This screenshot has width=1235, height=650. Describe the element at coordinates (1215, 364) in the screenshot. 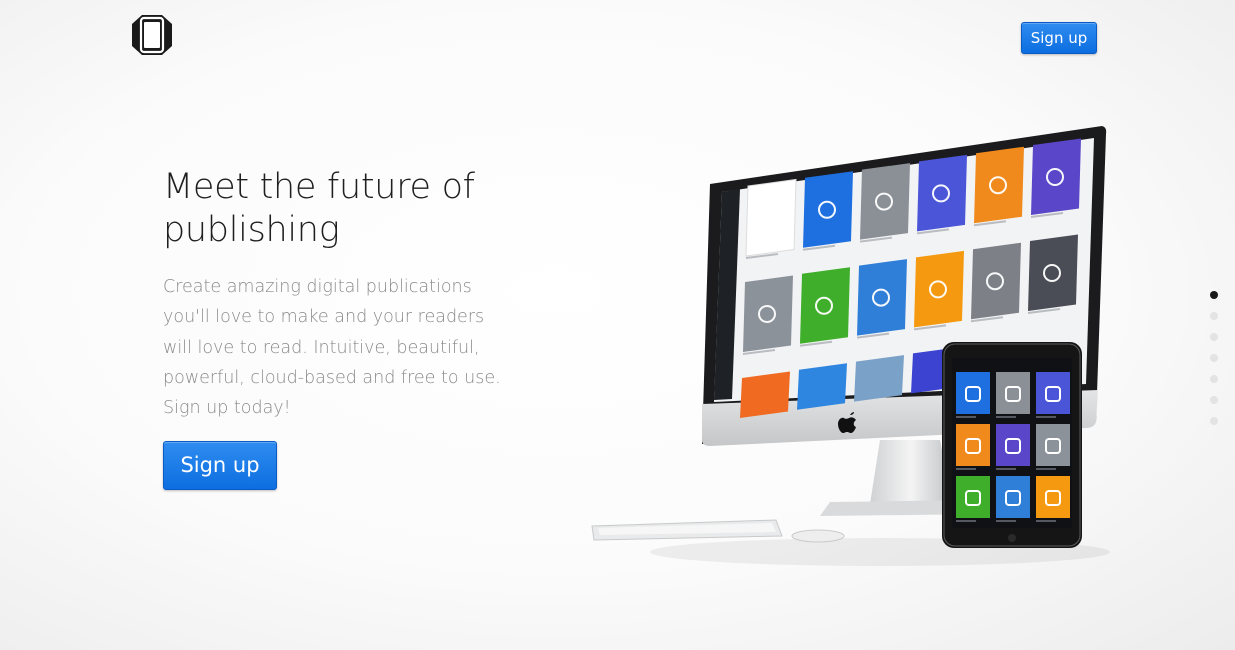

I see `slide-pager` at that location.